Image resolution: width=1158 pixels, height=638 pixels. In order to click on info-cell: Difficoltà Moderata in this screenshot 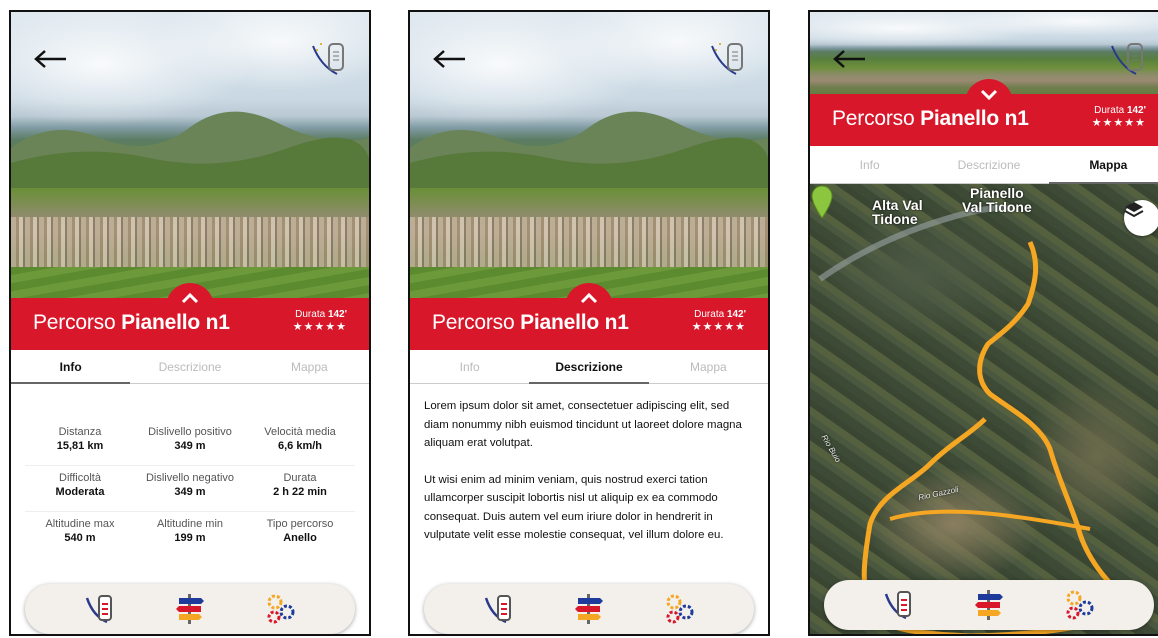, I will do `click(80, 489)`.